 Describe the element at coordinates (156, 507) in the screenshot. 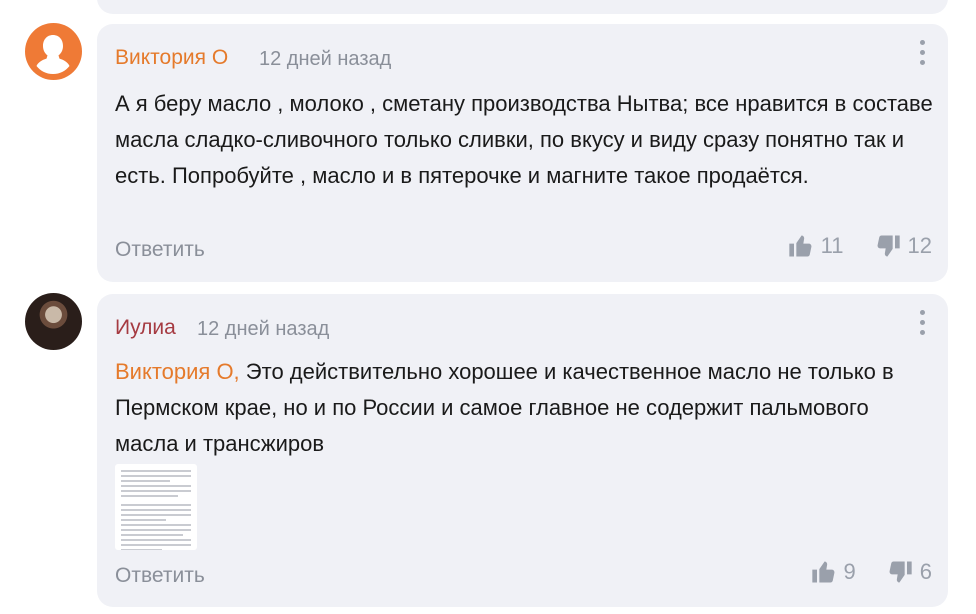

I see `attachment-image` at that location.